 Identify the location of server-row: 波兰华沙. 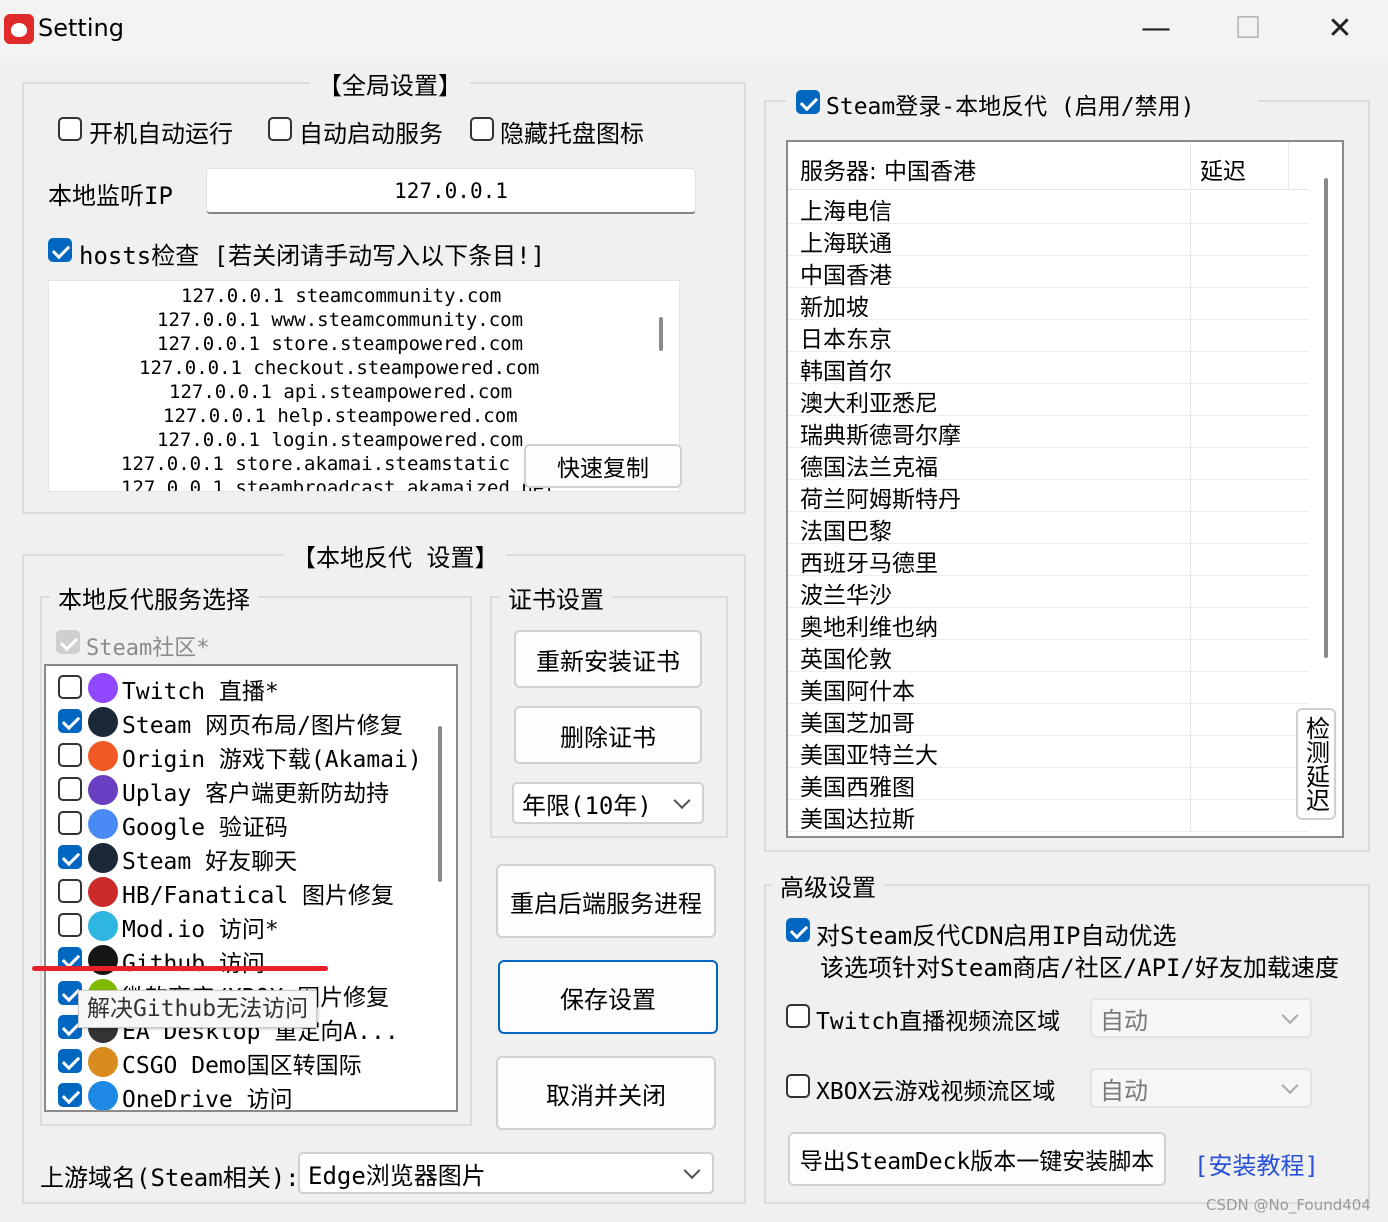
(1048, 592).